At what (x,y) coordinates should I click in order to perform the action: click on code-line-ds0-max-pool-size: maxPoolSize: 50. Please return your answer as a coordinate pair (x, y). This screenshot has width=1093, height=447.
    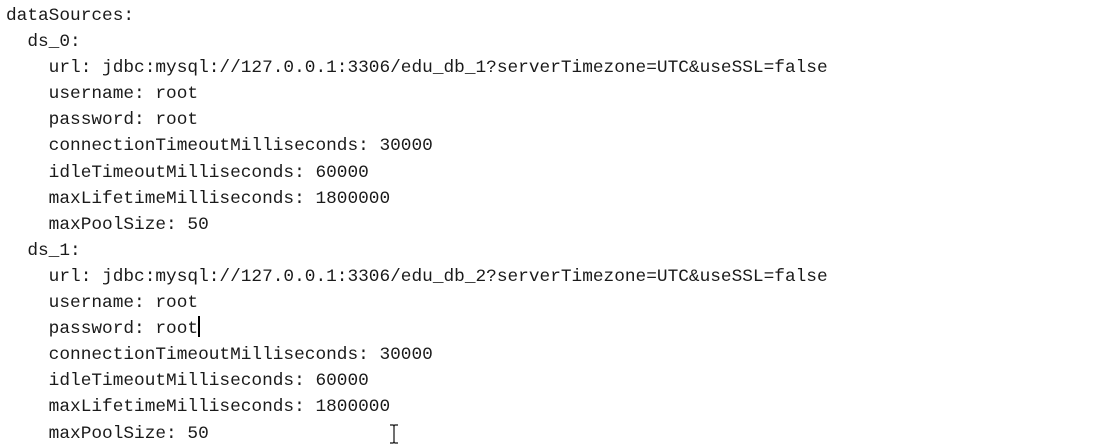
    Looking at the image, I should click on (417, 225).